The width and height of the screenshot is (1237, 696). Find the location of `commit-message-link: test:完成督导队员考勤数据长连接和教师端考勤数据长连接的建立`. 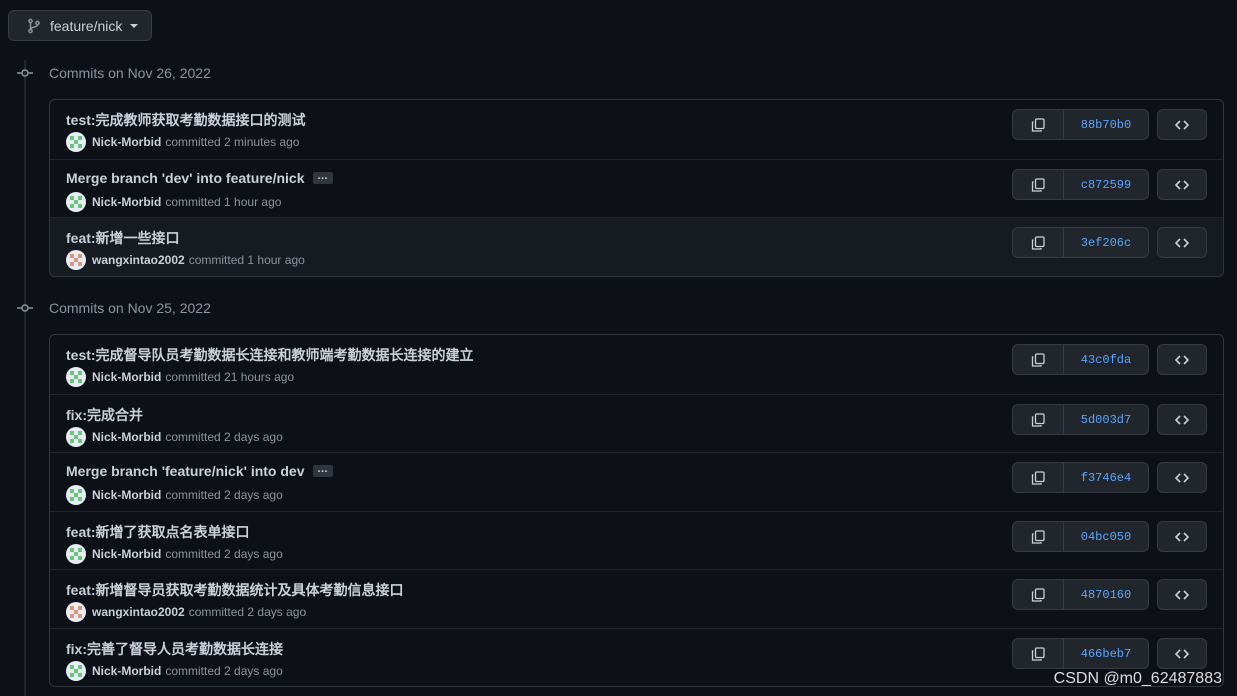

commit-message-link: test:完成督导队员考勤数据长连接和教师端考勤数据长连接的建立 is located at coordinates (270, 355).